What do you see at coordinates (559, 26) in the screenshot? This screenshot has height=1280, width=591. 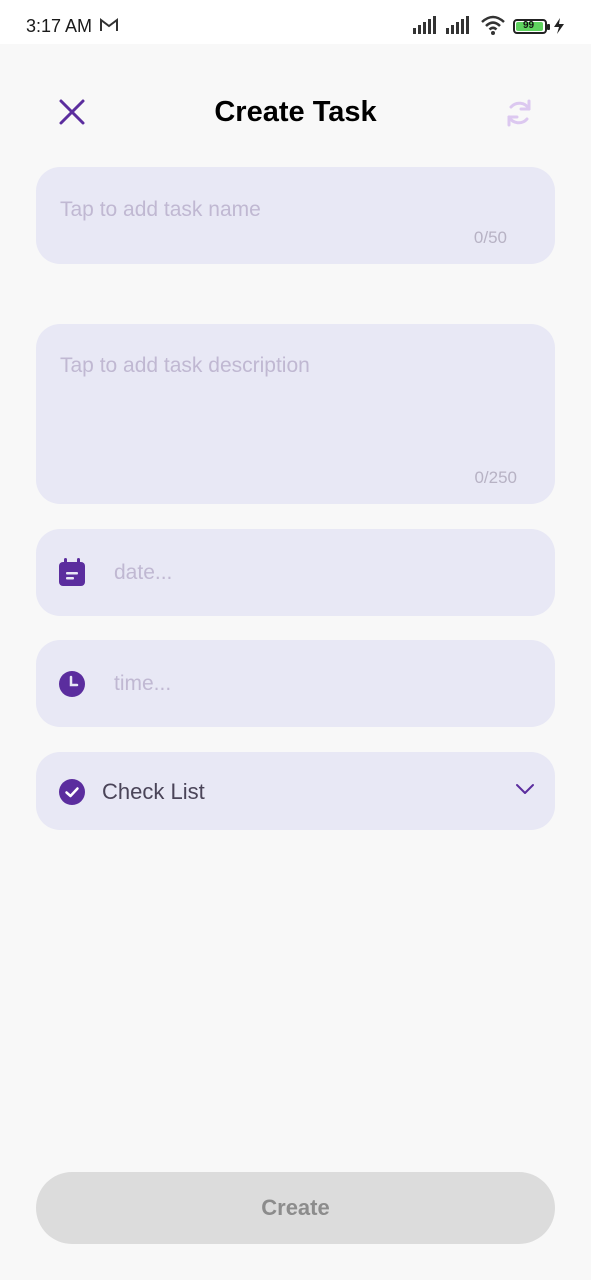 I see `charging-icon` at bounding box center [559, 26].